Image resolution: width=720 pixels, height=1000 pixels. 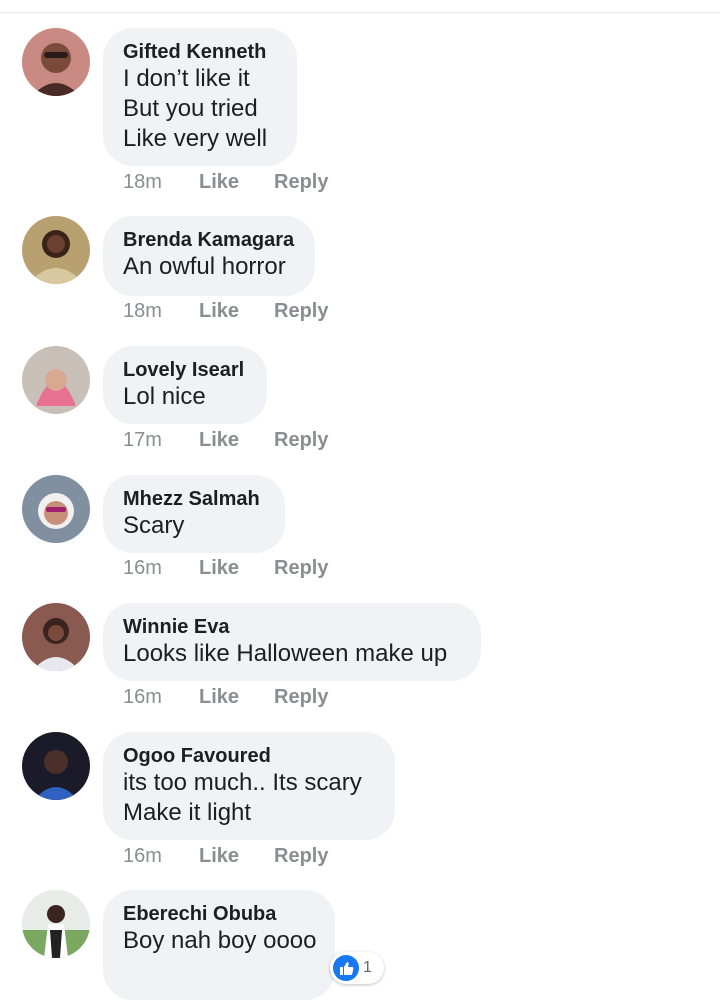 What do you see at coordinates (185, 370) in the screenshot?
I see `comment-author: Lovely Isearl` at bounding box center [185, 370].